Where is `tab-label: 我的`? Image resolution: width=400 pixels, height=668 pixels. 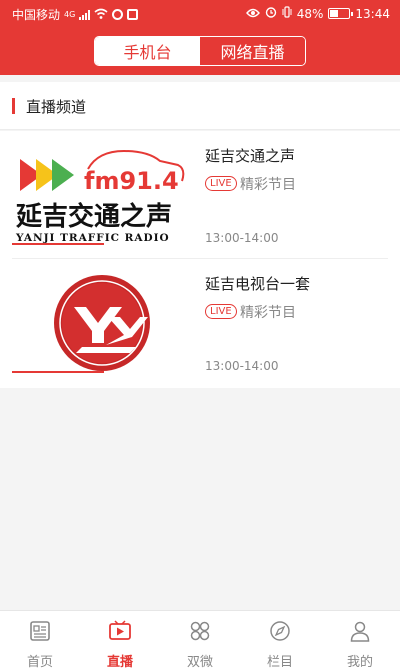 tab-label: 我的 is located at coordinates (359, 661).